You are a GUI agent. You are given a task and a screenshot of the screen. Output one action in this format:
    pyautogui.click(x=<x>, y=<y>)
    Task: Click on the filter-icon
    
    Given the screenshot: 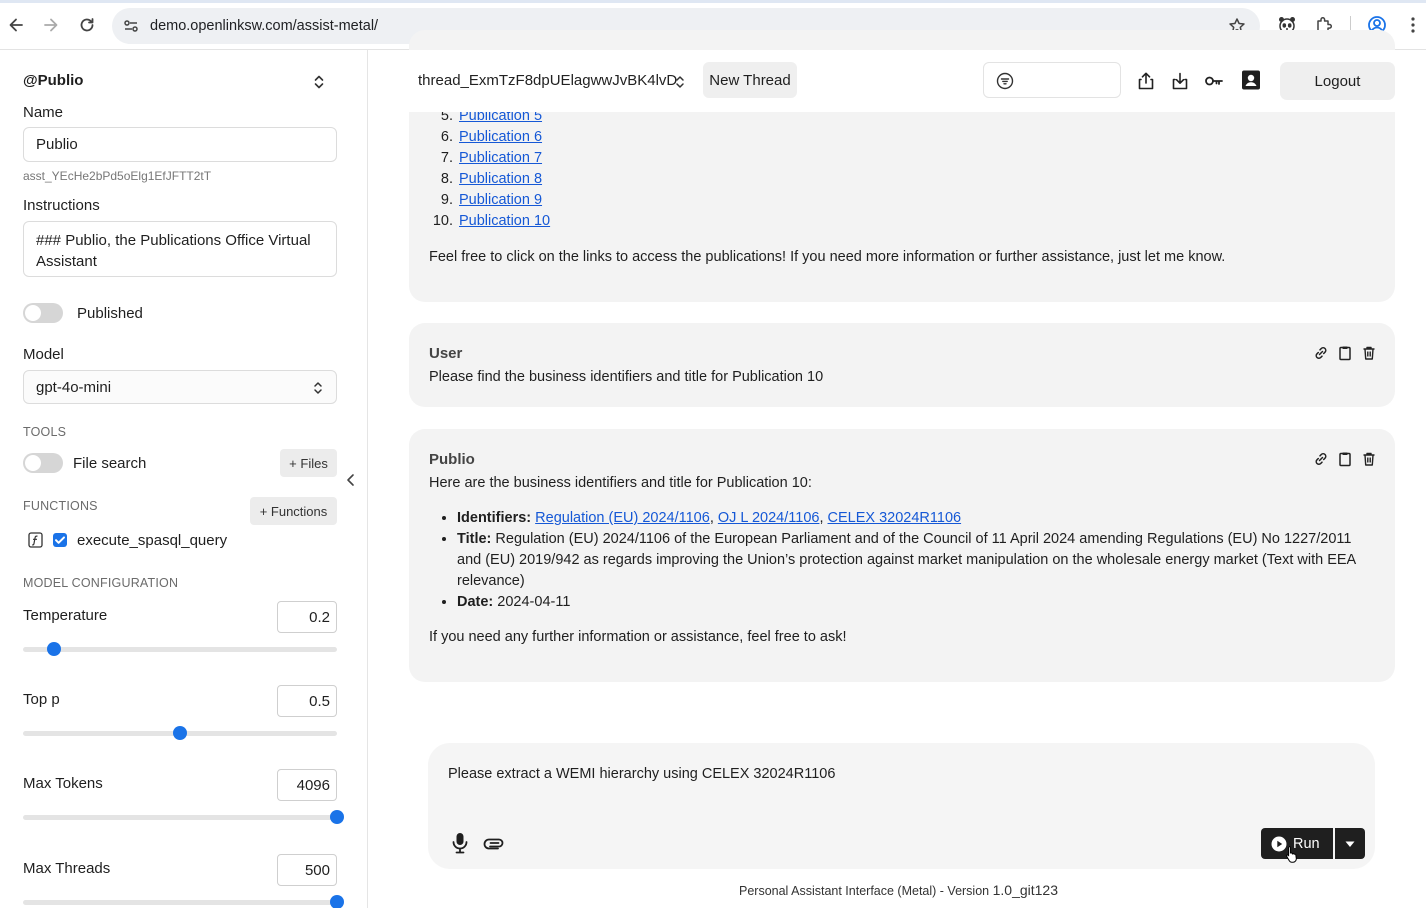 What is the action you would take?
    pyautogui.click(x=1005, y=81)
    